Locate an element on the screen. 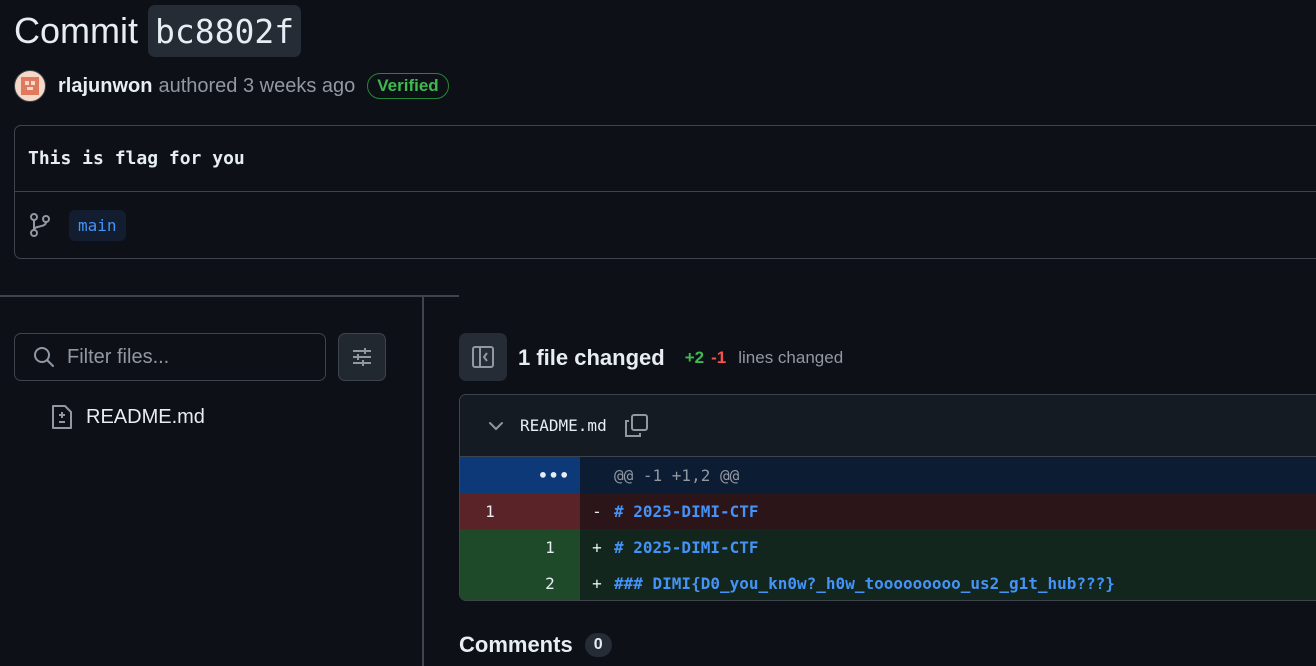 Image resolution: width=1316 pixels, height=666 pixels. authored-time: authored 3 weeks ago is located at coordinates (257, 85).